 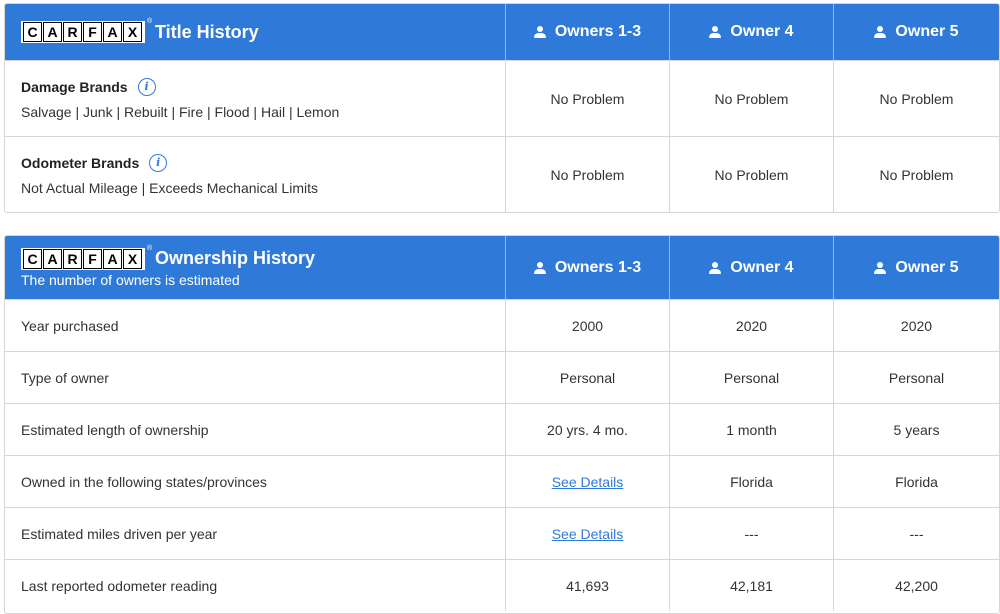 I want to click on row-label: Last reported odometer reading, so click(x=255, y=585).